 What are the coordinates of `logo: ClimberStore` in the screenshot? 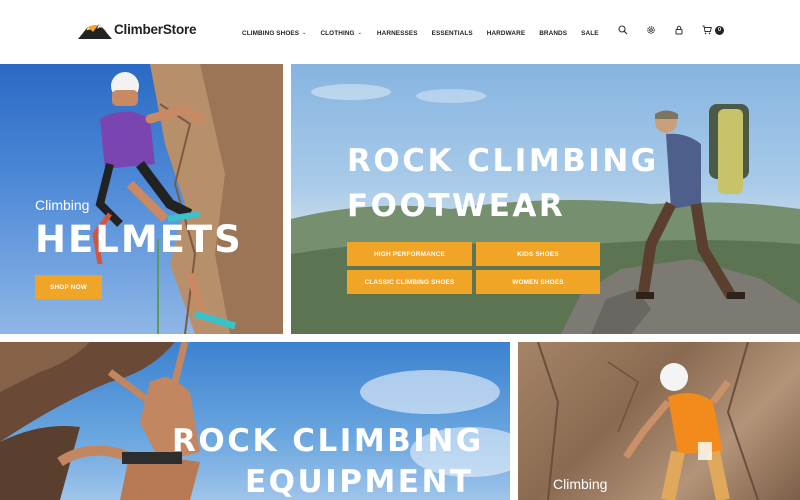 It's located at (137, 29).